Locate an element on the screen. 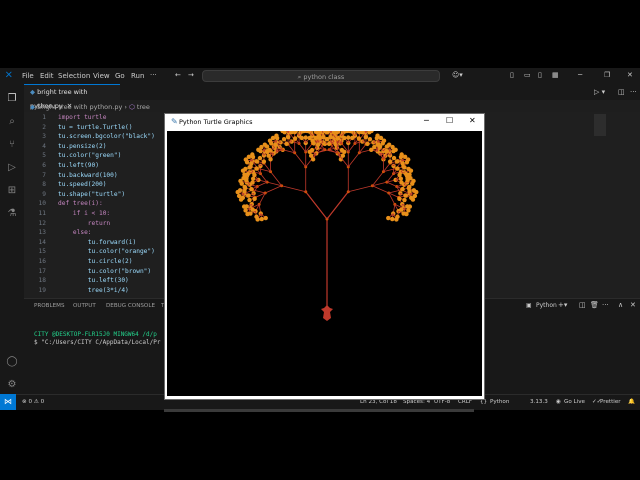 This screenshot has height=480, width=640. extensions-icon: ⊞ is located at coordinates (12, 191).